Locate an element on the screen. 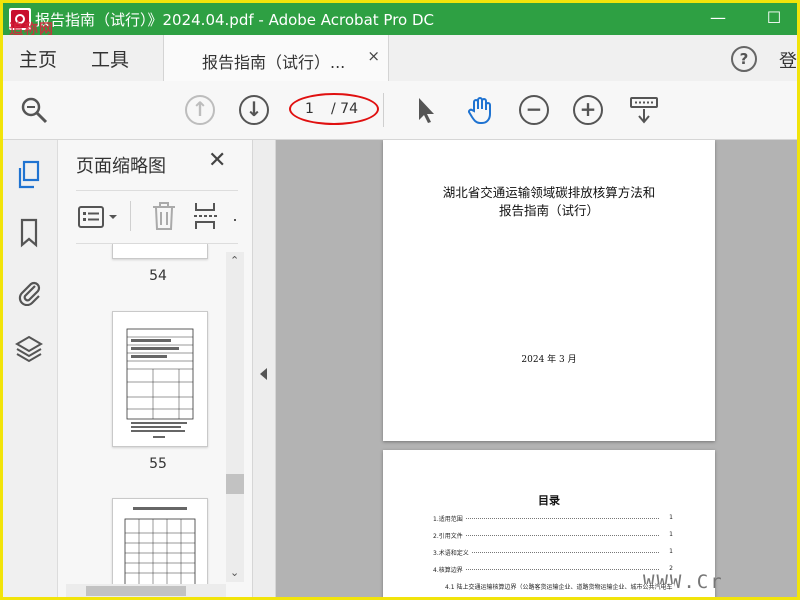 This screenshot has height=600, width=800. toolbar-divider is located at coordinates (383, 110).